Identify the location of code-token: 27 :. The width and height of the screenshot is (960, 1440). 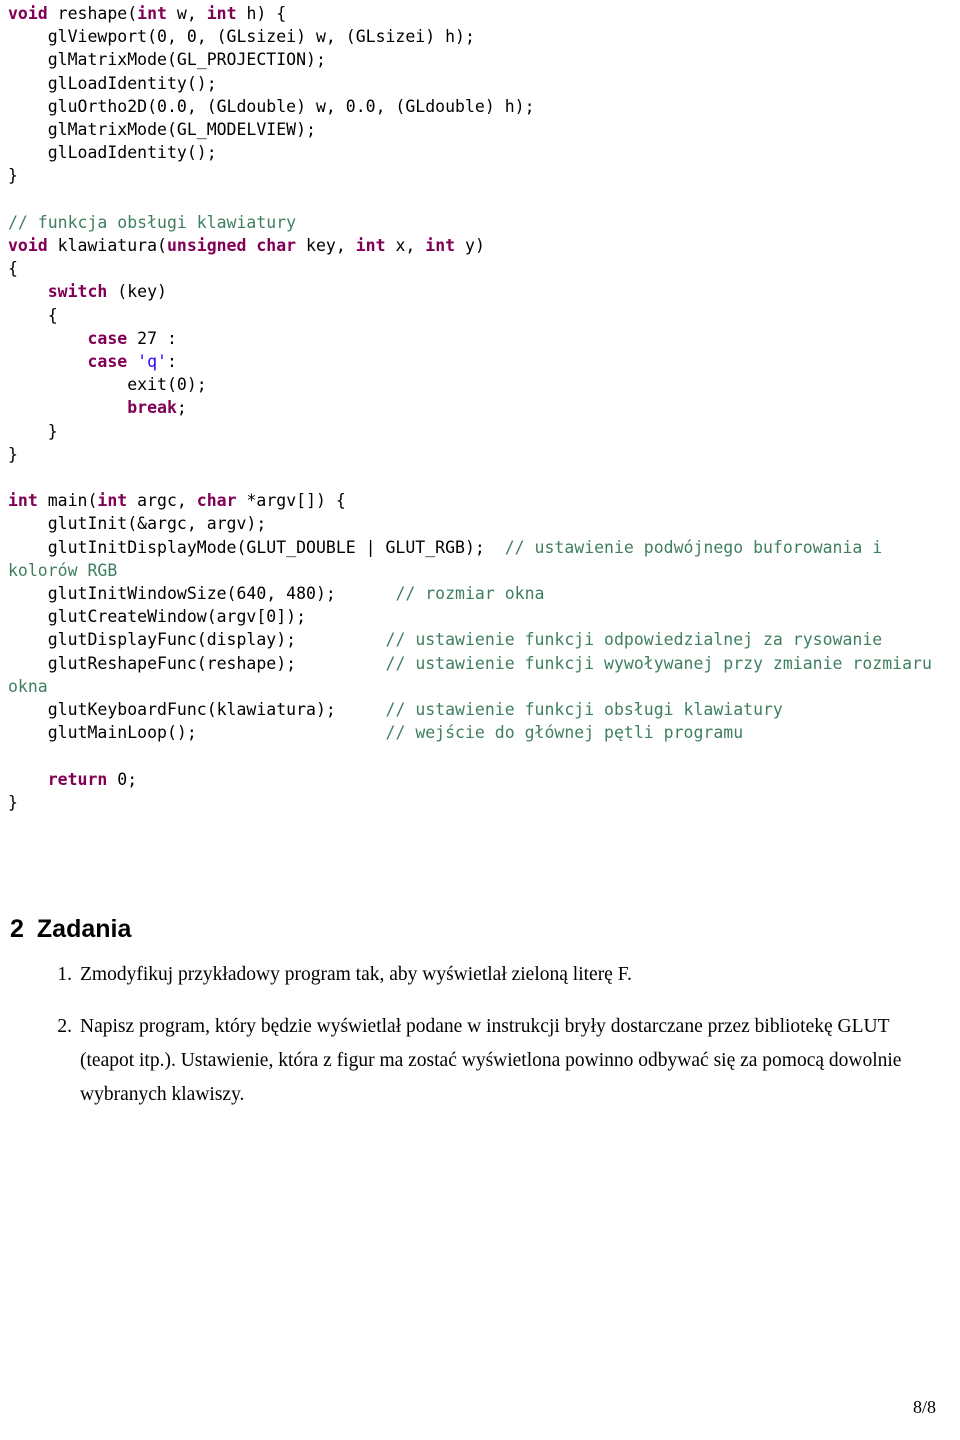
(152, 338).